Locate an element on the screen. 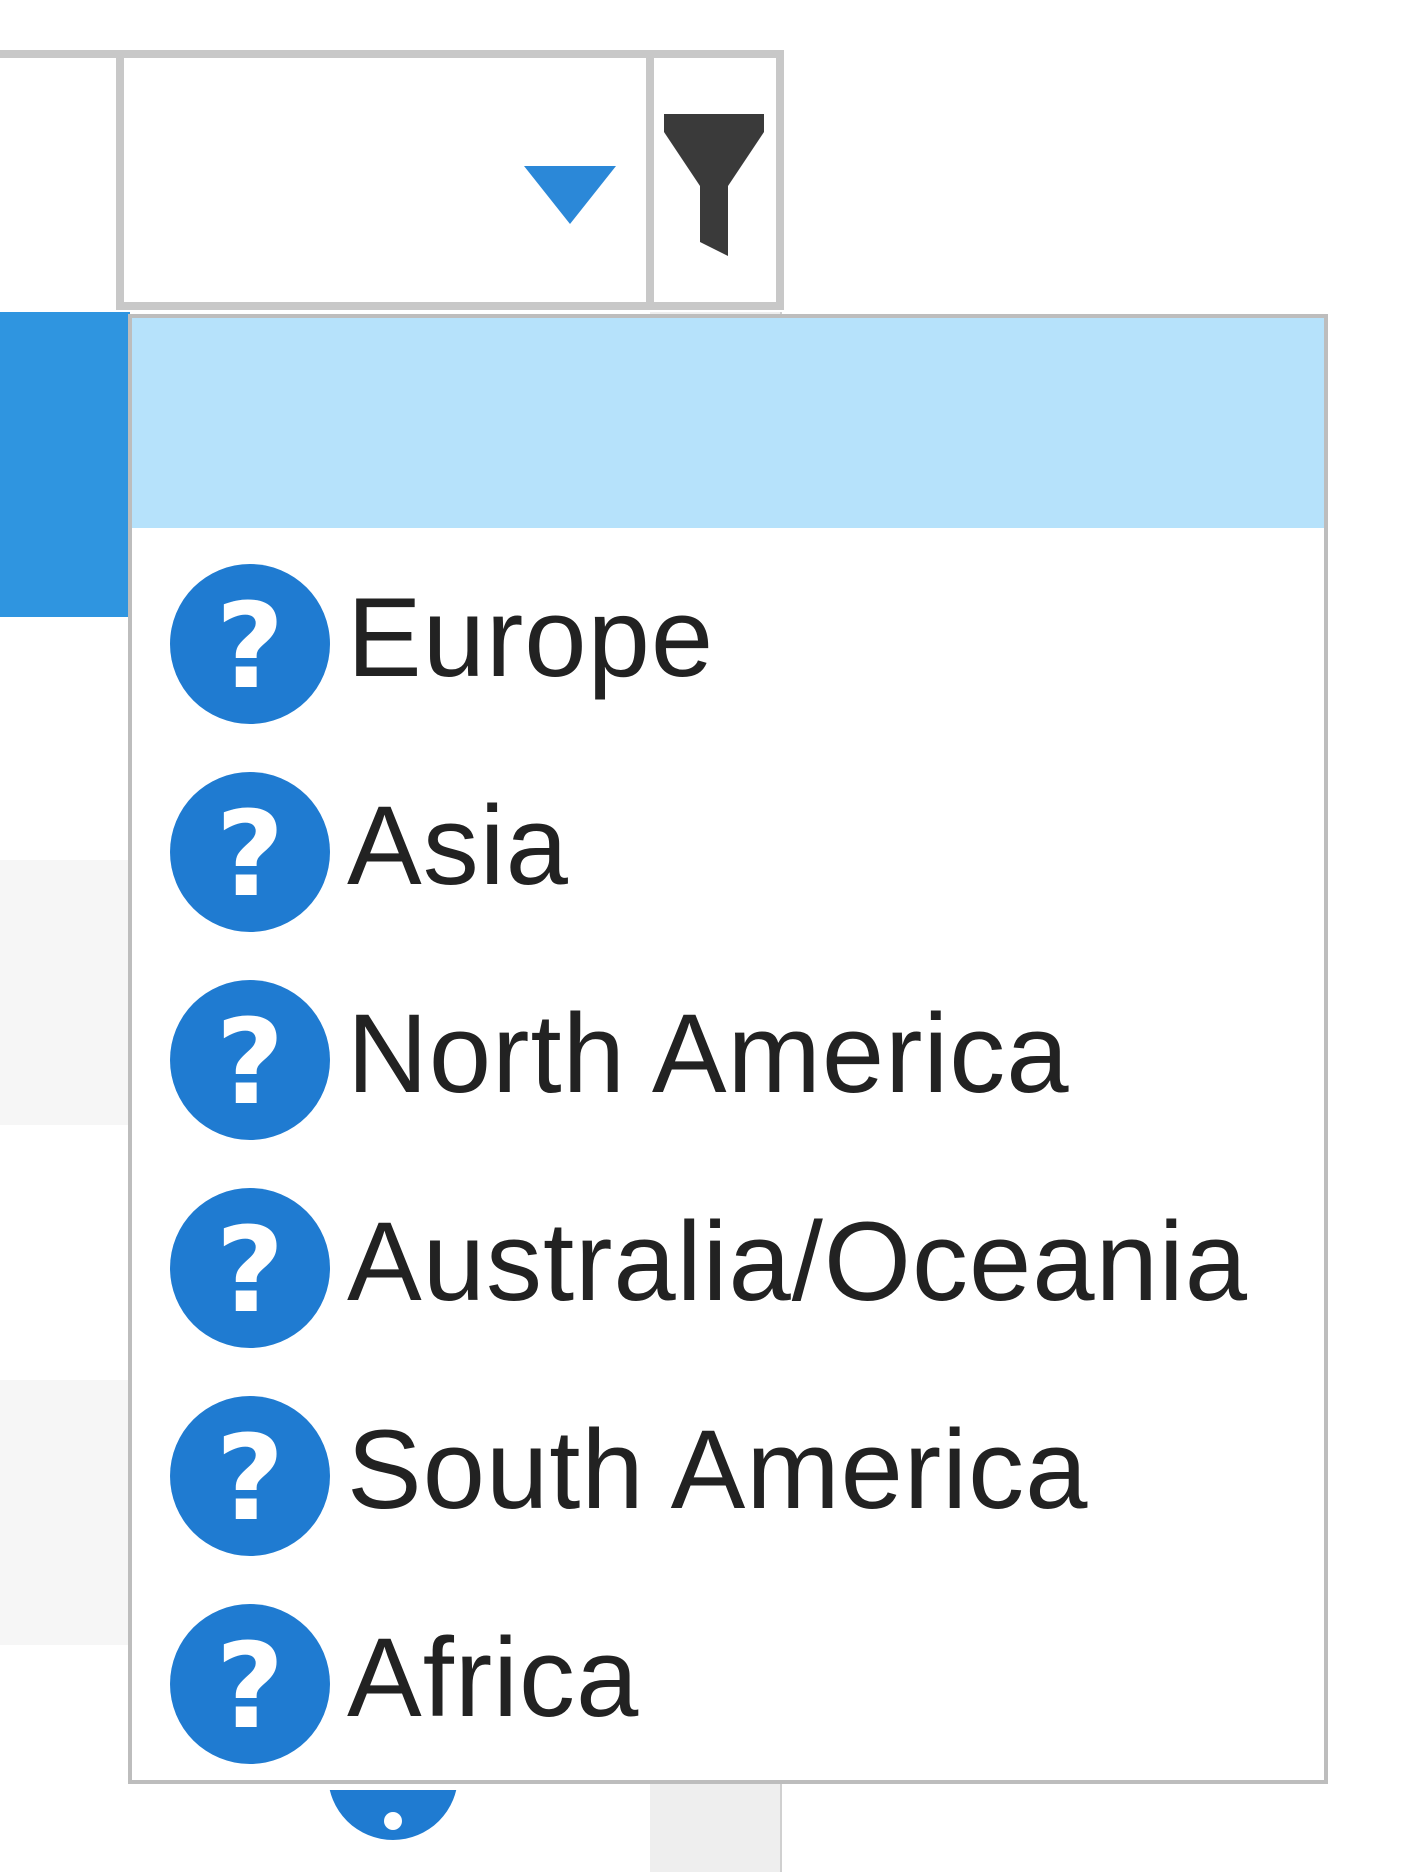 This screenshot has height=1872, width=1416. dropdown-option-asia: ? Asia is located at coordinates (728, 840).